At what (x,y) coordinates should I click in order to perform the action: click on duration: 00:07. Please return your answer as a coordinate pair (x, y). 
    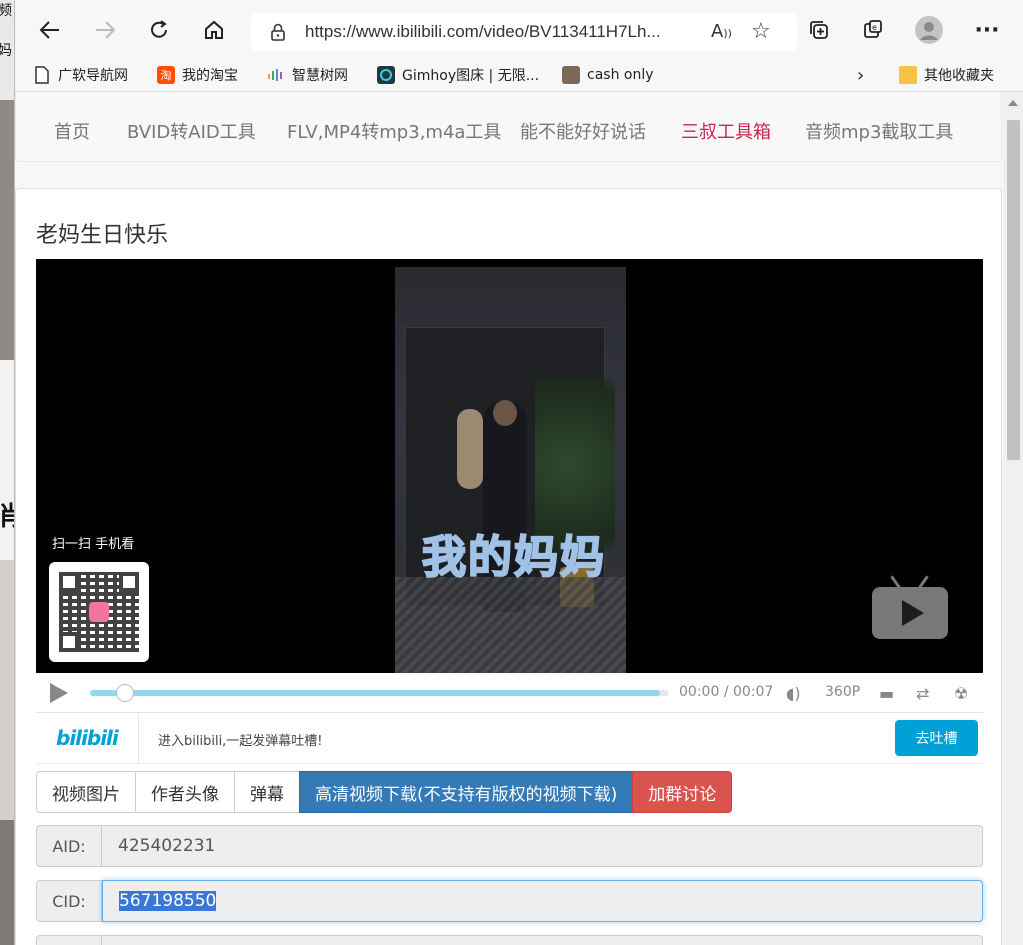
    Looking at the image, I should click on (753, 692).